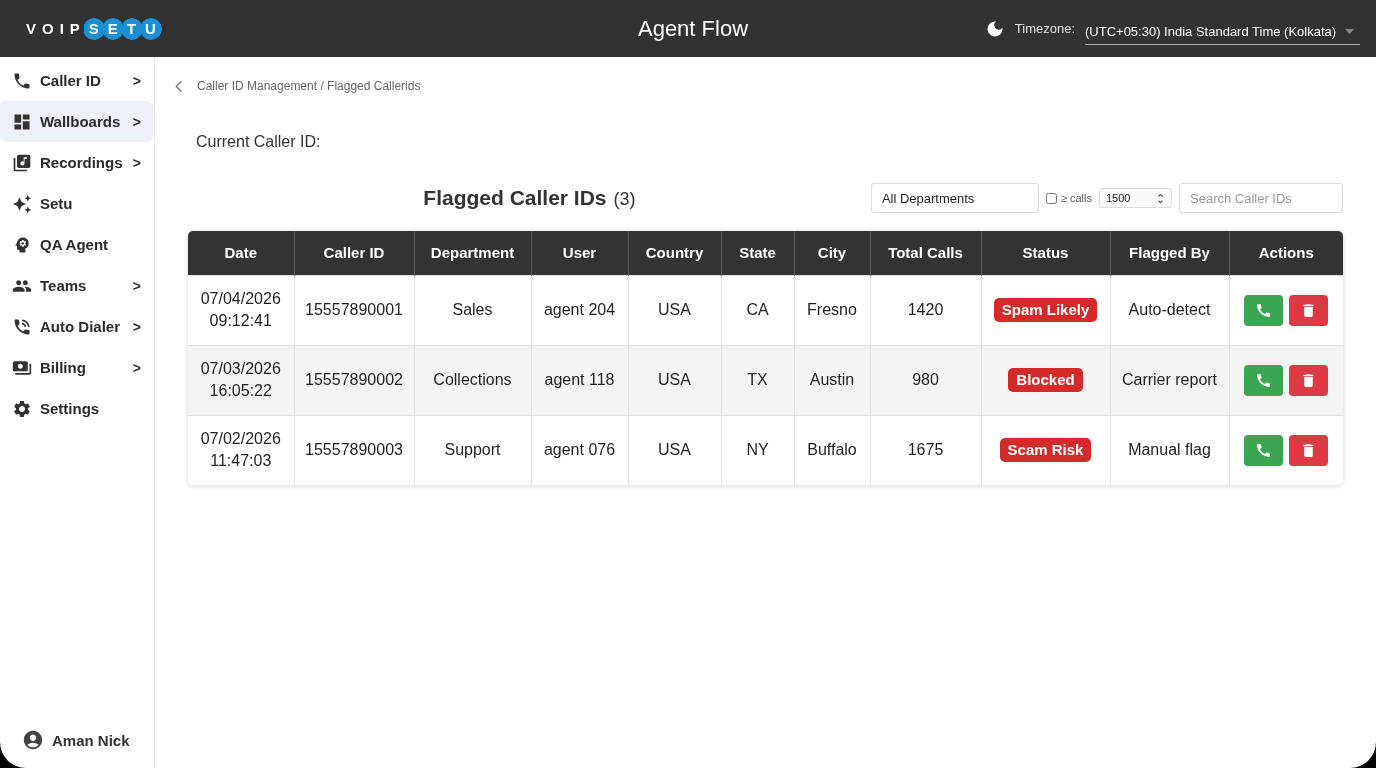  Describe the element at coordinates (1286, 253) in the screenshot. I see `column-header: Actions` at that location.